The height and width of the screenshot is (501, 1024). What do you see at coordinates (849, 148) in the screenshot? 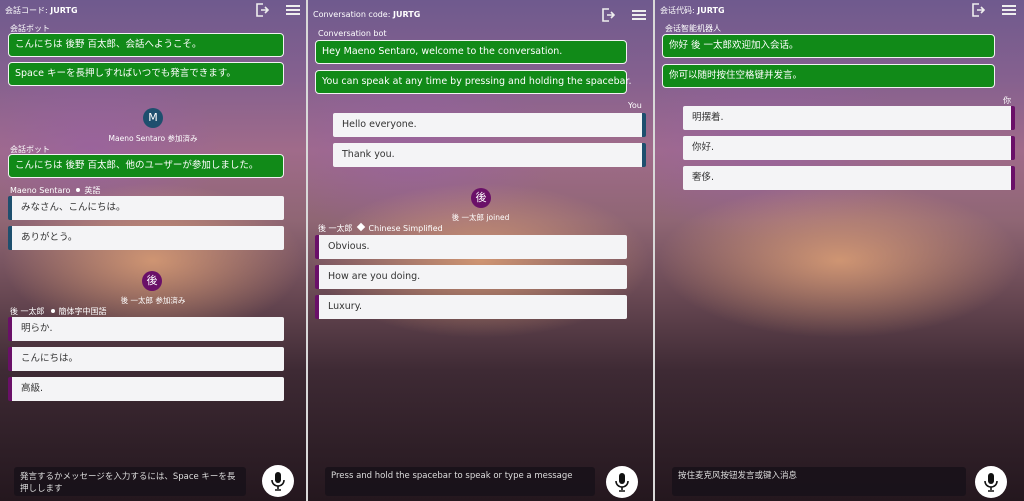
I see `list-item: 你好.` at bounding box center [849, 148].